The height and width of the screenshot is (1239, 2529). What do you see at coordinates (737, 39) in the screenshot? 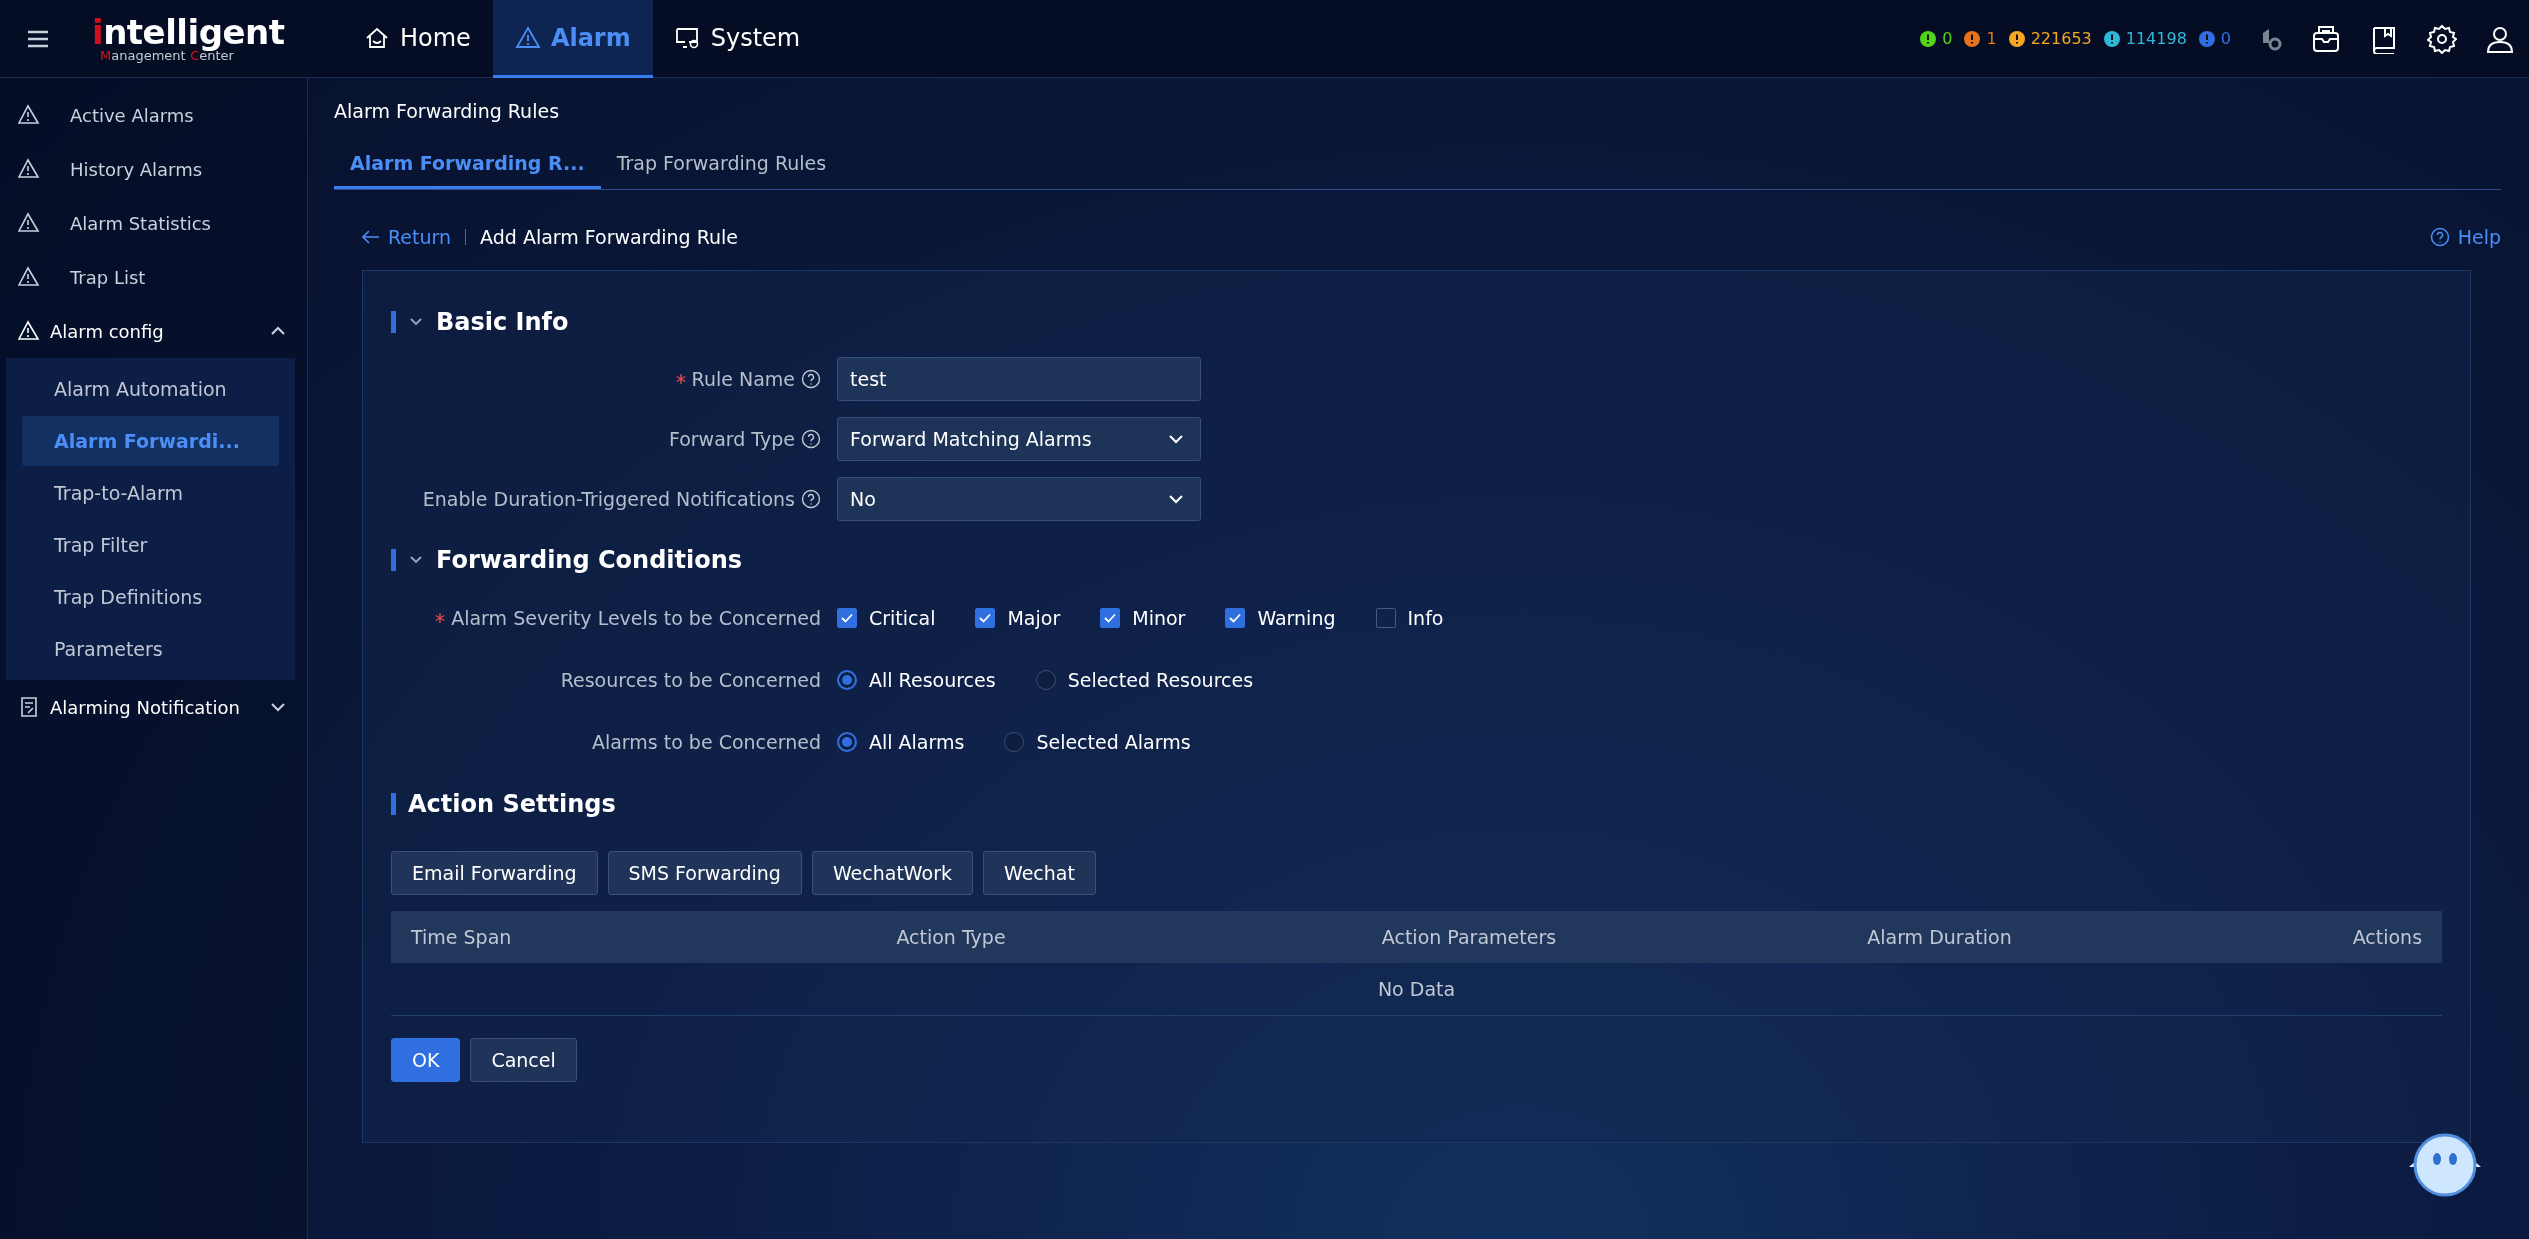
I see `nav-tab: System` at bounding box center [737, 39].